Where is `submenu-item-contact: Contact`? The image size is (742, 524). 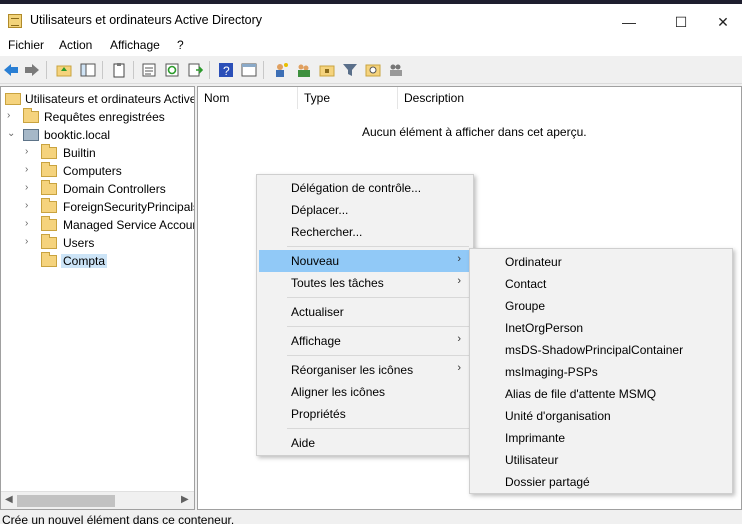 submenu-item-contact: Contact is located at coordinates (601, 284).